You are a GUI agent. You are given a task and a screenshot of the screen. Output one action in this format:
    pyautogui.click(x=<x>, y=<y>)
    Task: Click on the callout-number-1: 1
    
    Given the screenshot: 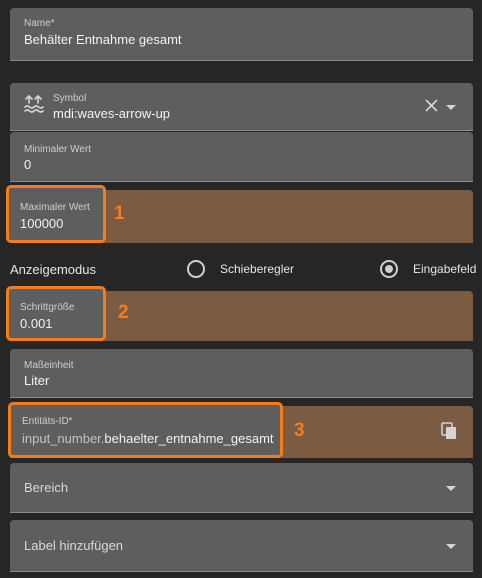 What is the action you would take?
    pyautogui.click(x=119, y=213)
    